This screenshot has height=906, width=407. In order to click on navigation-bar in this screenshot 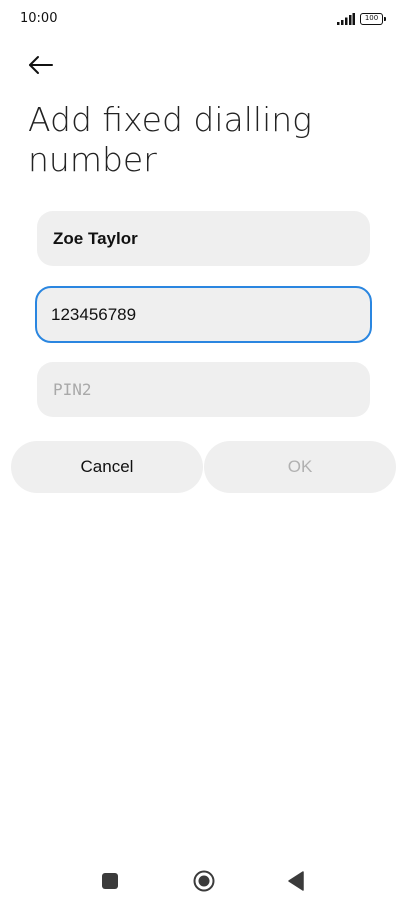, I will do `click(203, 880)`.